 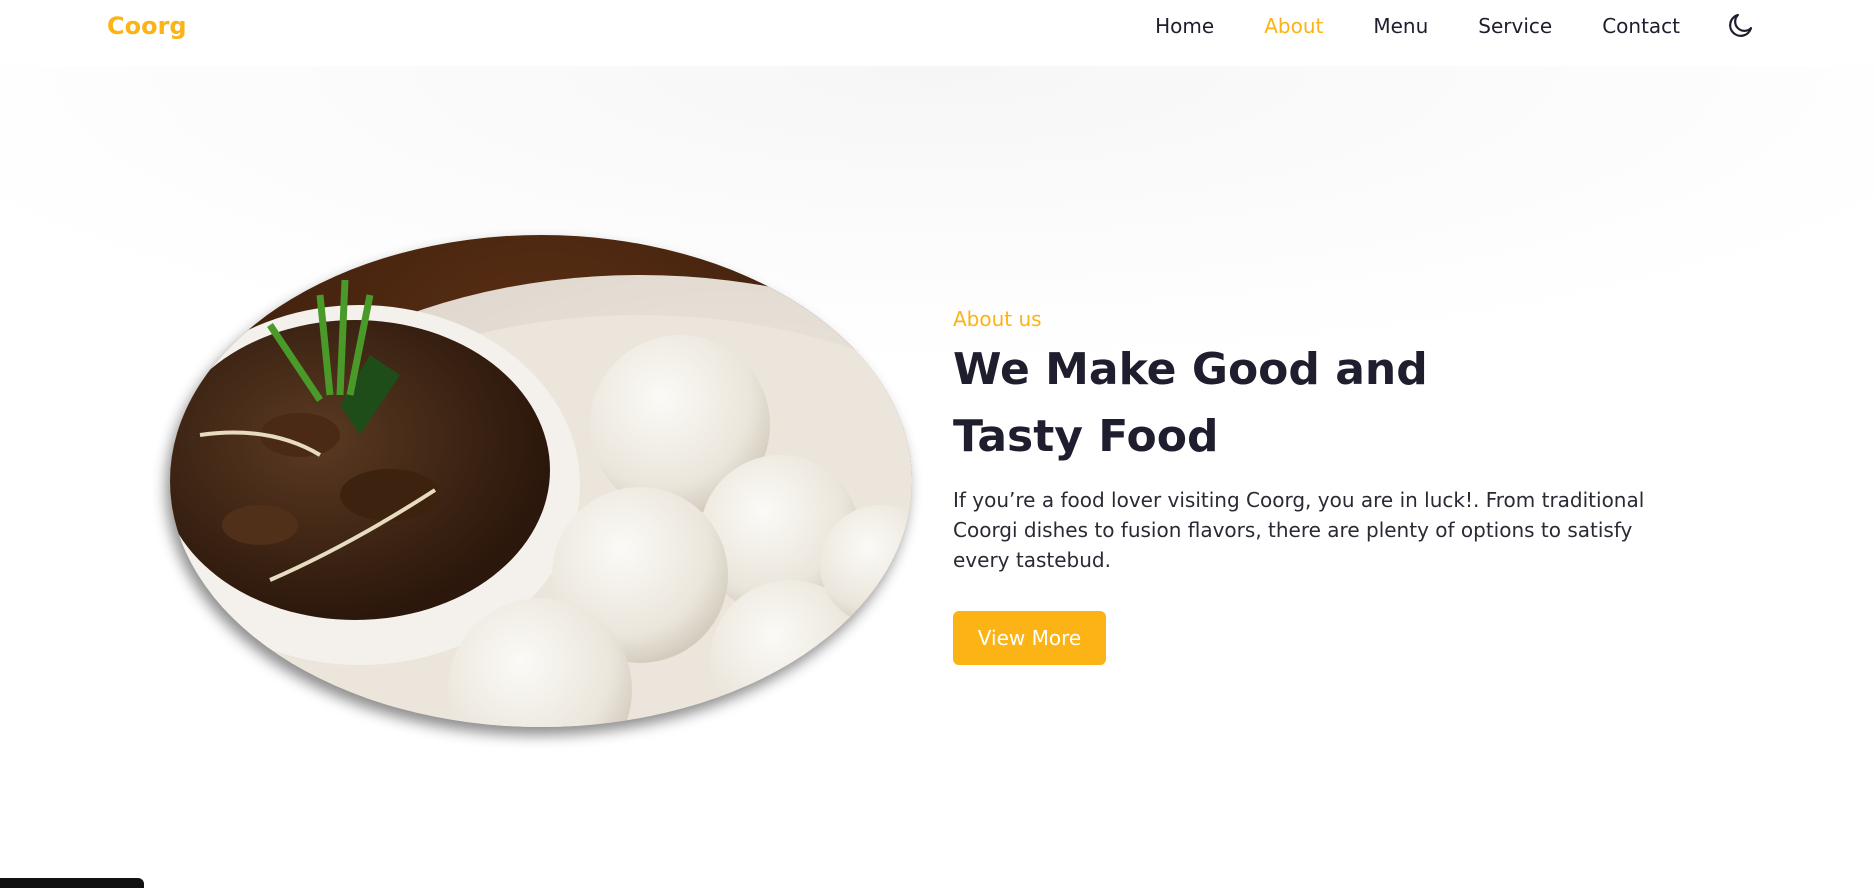 What do you see at coordinates (997, 319) in the screenshot?
I see `about-label: About us` at bounding box center [997, 319].